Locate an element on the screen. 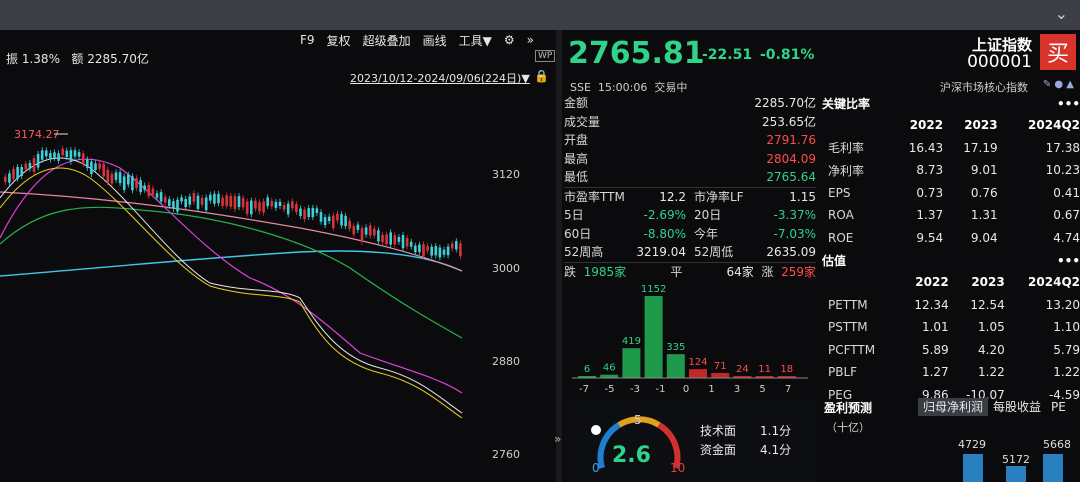 The width and height of the screenshot is (1080, 482). last-price: 2765.81 is located at coordinates (636, 53).